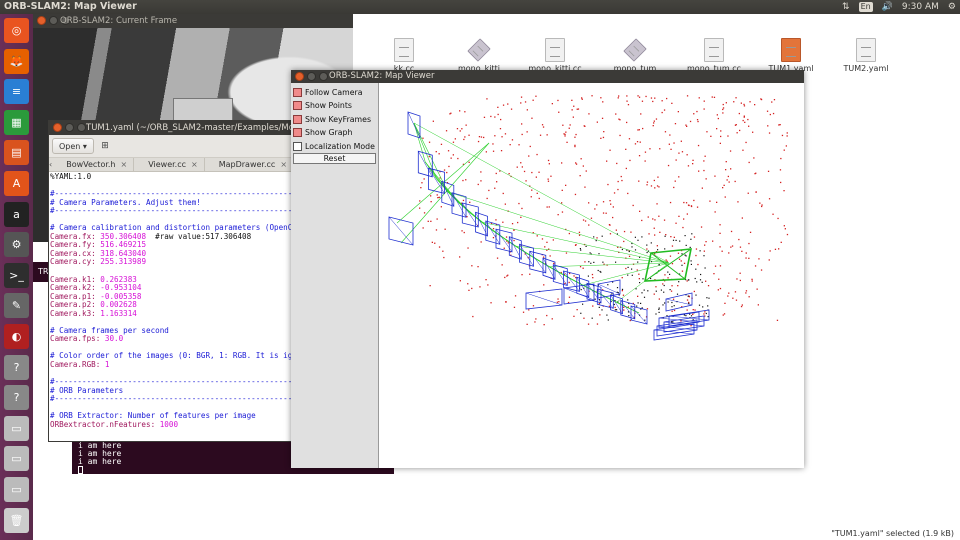  Describe the element at coordinates (193, 21) in the screenshot. I see `current-frame-titlebar: ORB-SLAM2: Current Frame` at that location.